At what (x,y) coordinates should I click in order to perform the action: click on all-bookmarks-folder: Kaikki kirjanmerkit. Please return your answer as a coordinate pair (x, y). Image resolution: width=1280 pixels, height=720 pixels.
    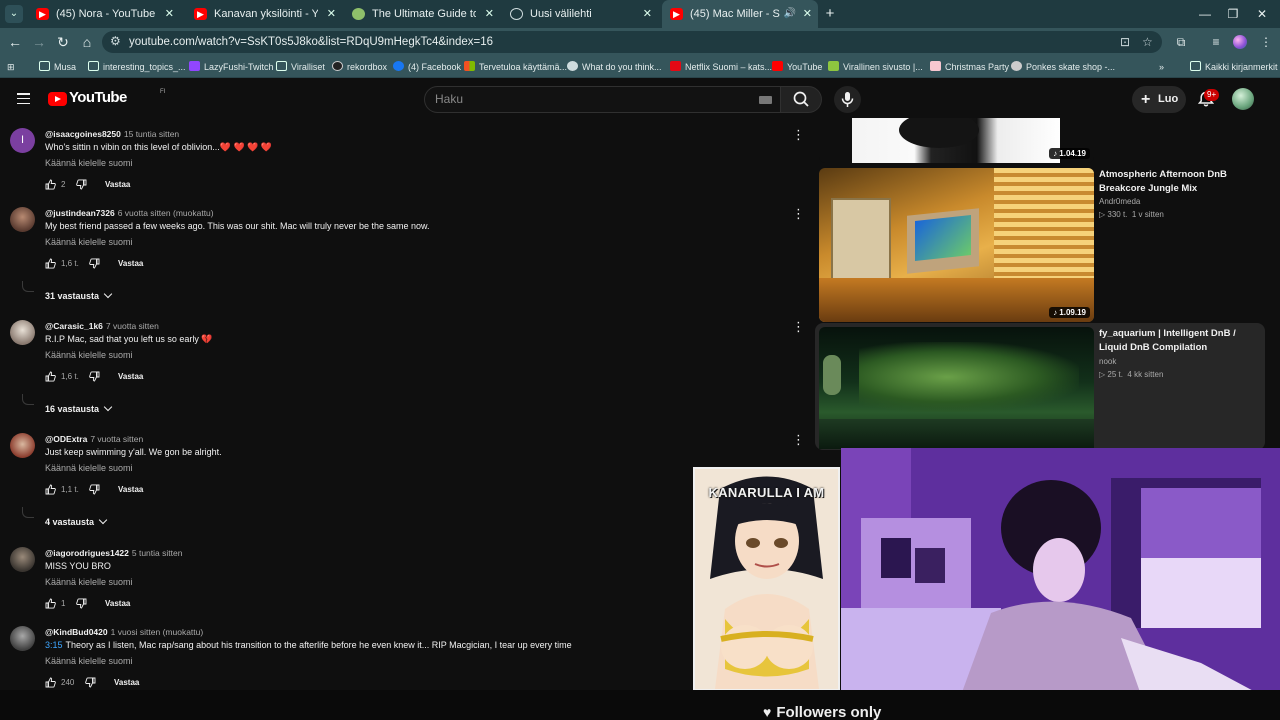
    Looking at the image, I should click on (1234, 67).